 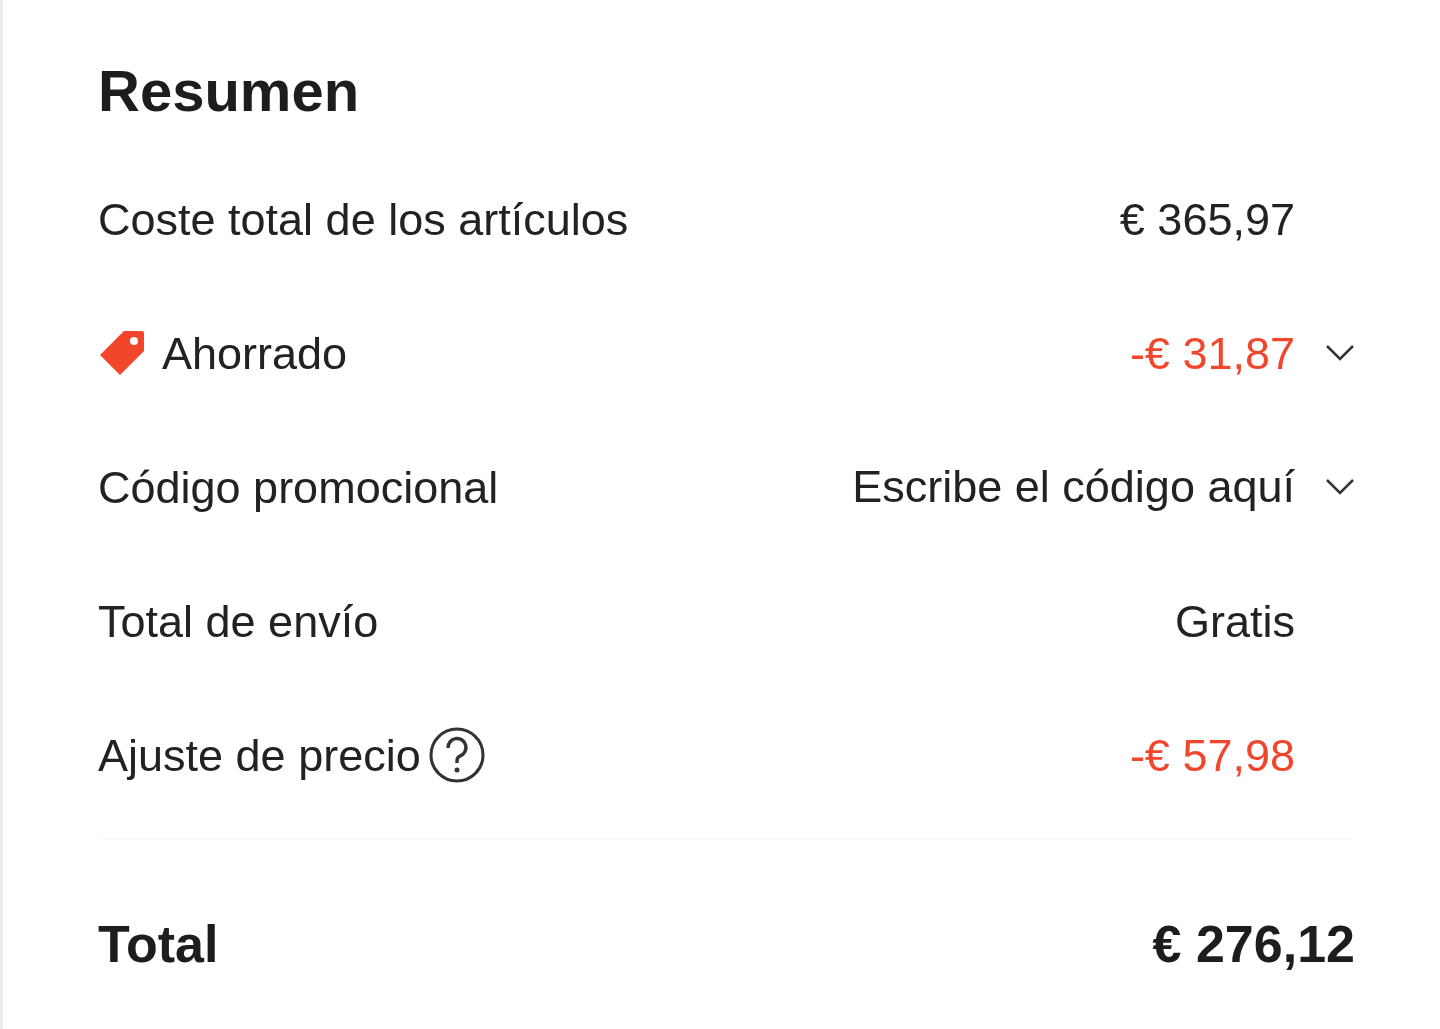 What do you see at coordinates (158, 944) in the screenshot?
I see `total-label: Total` at bounding box center [158, 944].